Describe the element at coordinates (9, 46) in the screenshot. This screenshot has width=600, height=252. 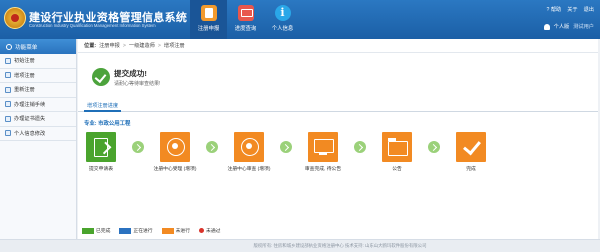
I see `menu-icon` at that location.